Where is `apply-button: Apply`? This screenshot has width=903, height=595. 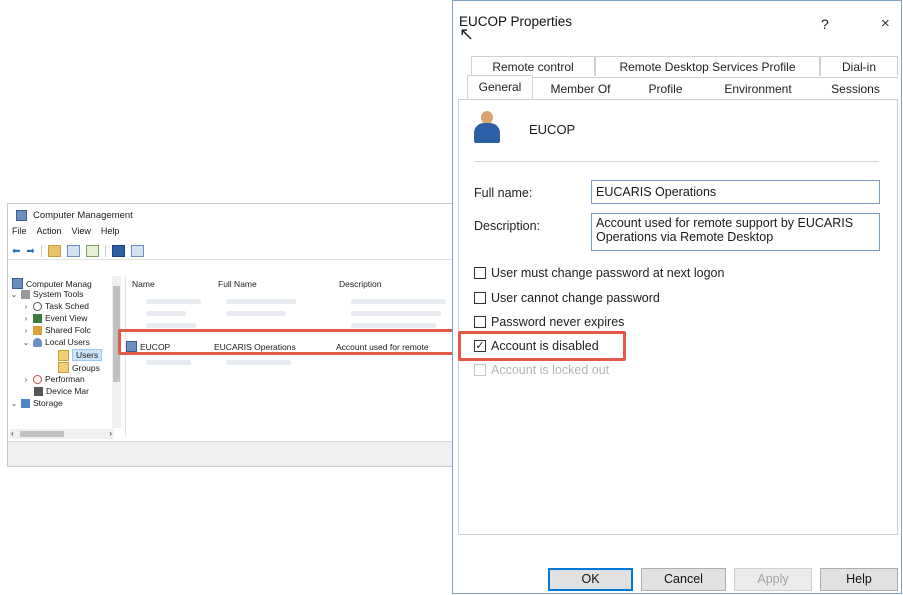
apply-button: Apply is located at coordinates (773, 579).